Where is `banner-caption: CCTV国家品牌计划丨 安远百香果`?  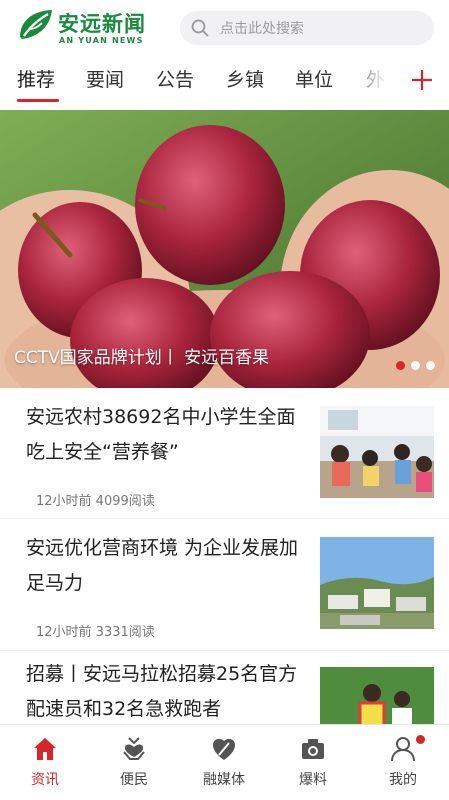
banner-caption: CCTV国家品牌计划丨 安远百香果 is located at coordinates (142, 358).